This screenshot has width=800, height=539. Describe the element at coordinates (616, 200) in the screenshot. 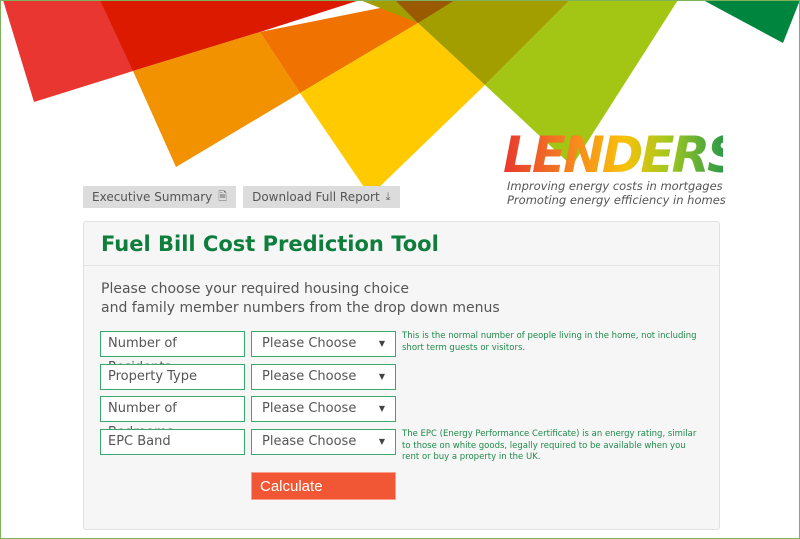

I see `logo-tagline-2: Promoting energy efficiency in homes` at that location.